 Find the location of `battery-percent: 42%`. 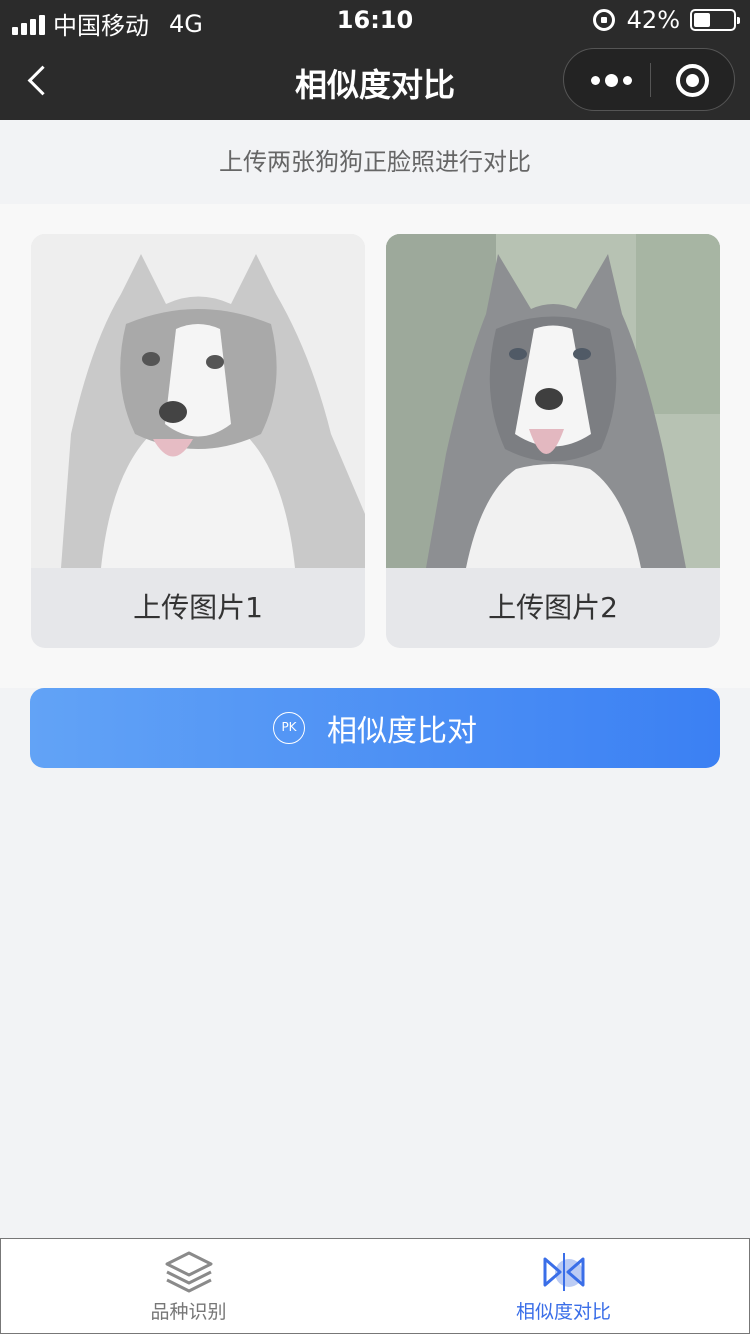

battery-percent: 42% is located at coordinates (653, 20).